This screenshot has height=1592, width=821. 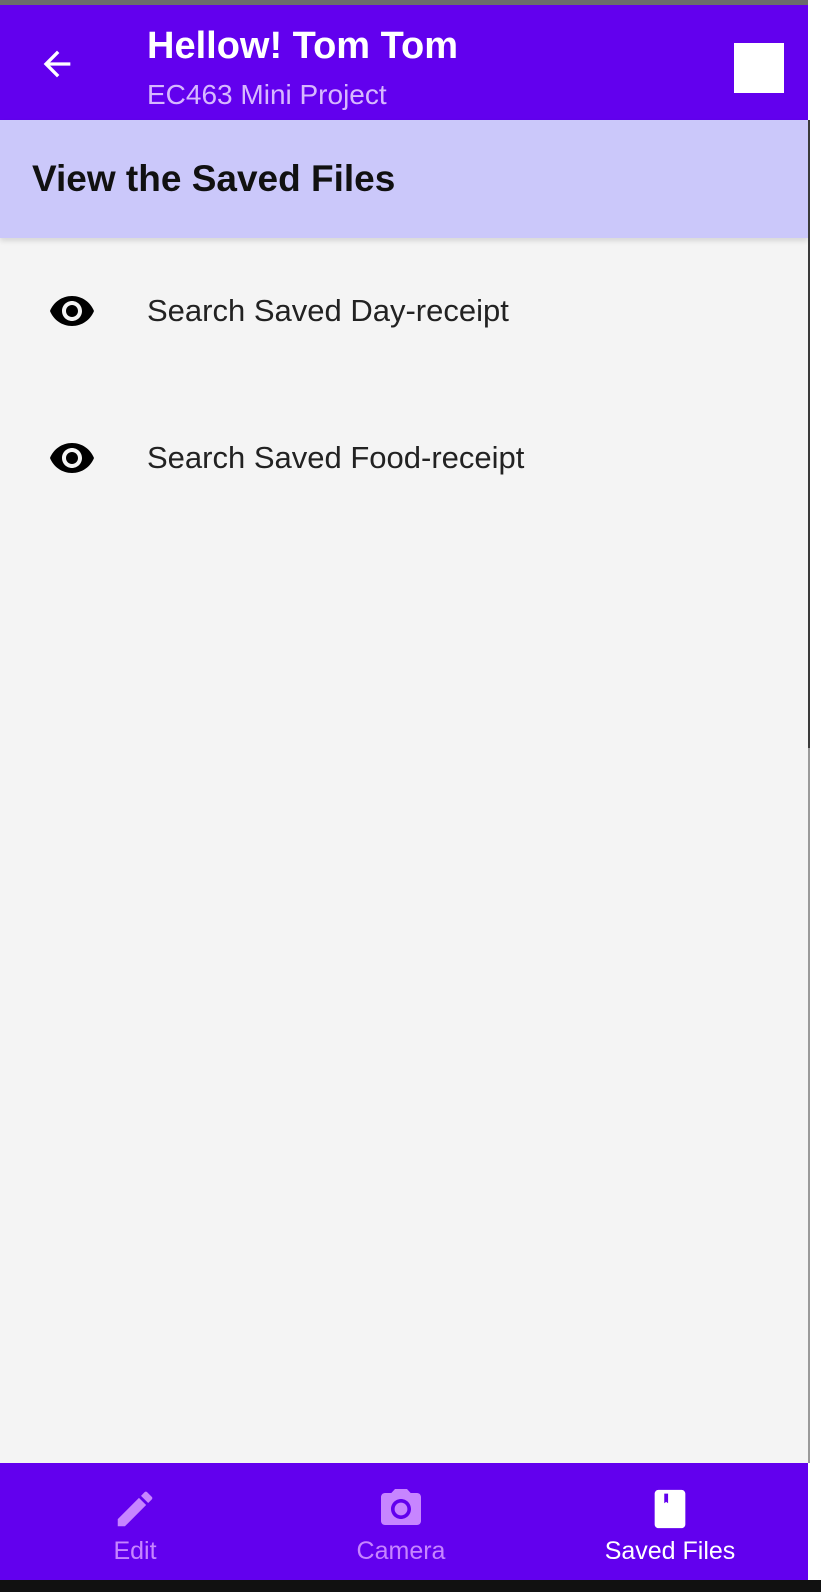 I want to click on list-item-day-receipt: Search Saved Day-receipt, so click(x=404, y=311).